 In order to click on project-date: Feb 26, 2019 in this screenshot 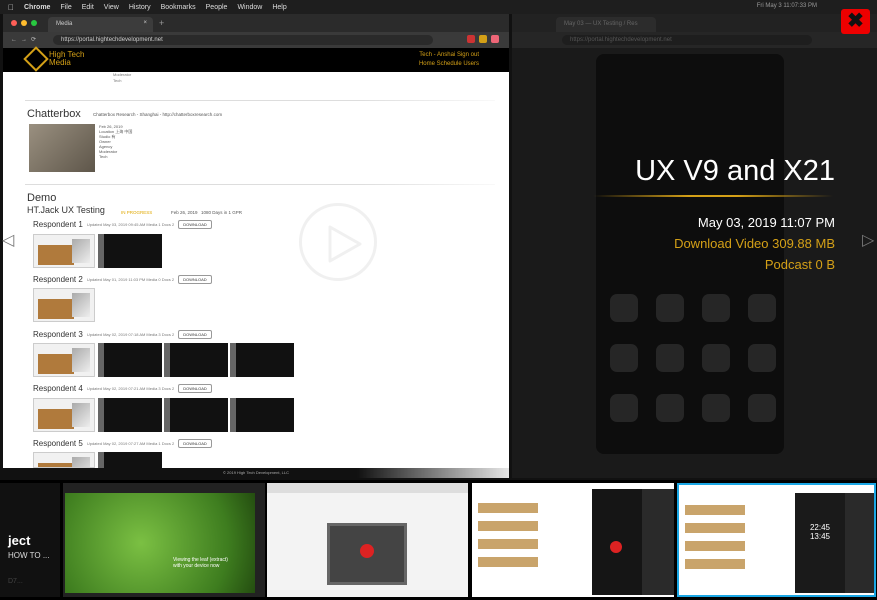, I will do `click(184, 212)`.